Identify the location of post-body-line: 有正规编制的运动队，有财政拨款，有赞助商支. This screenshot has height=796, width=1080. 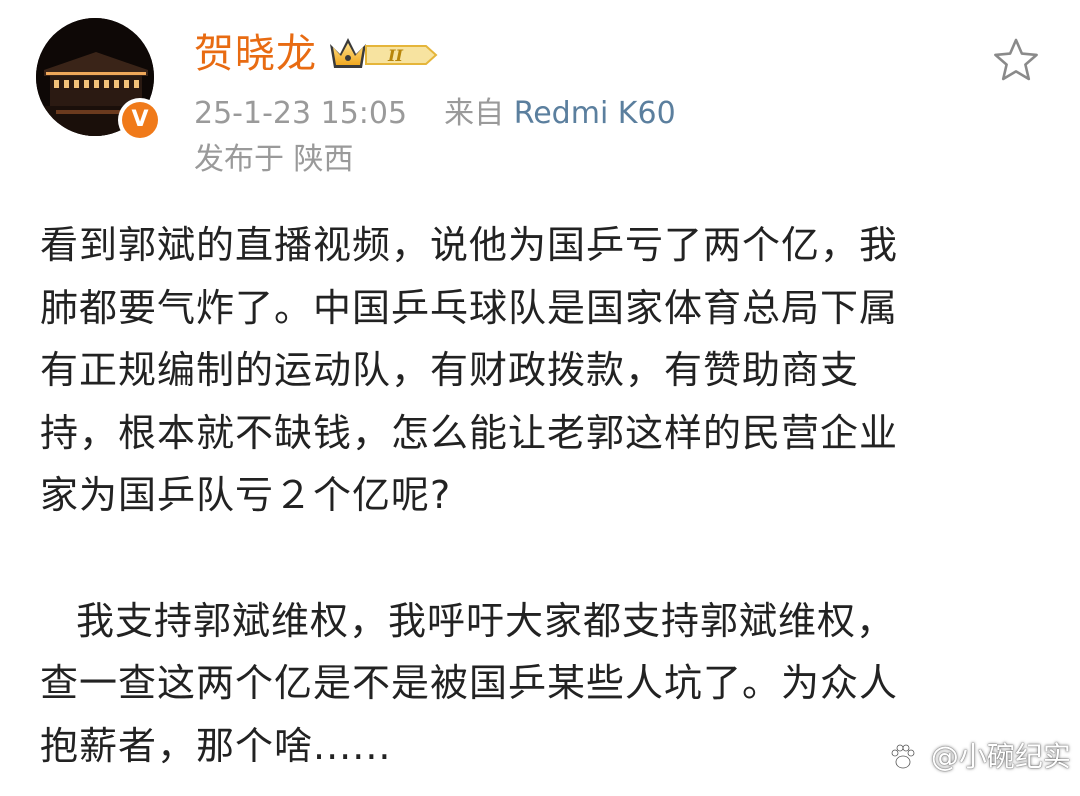
(450, 370).